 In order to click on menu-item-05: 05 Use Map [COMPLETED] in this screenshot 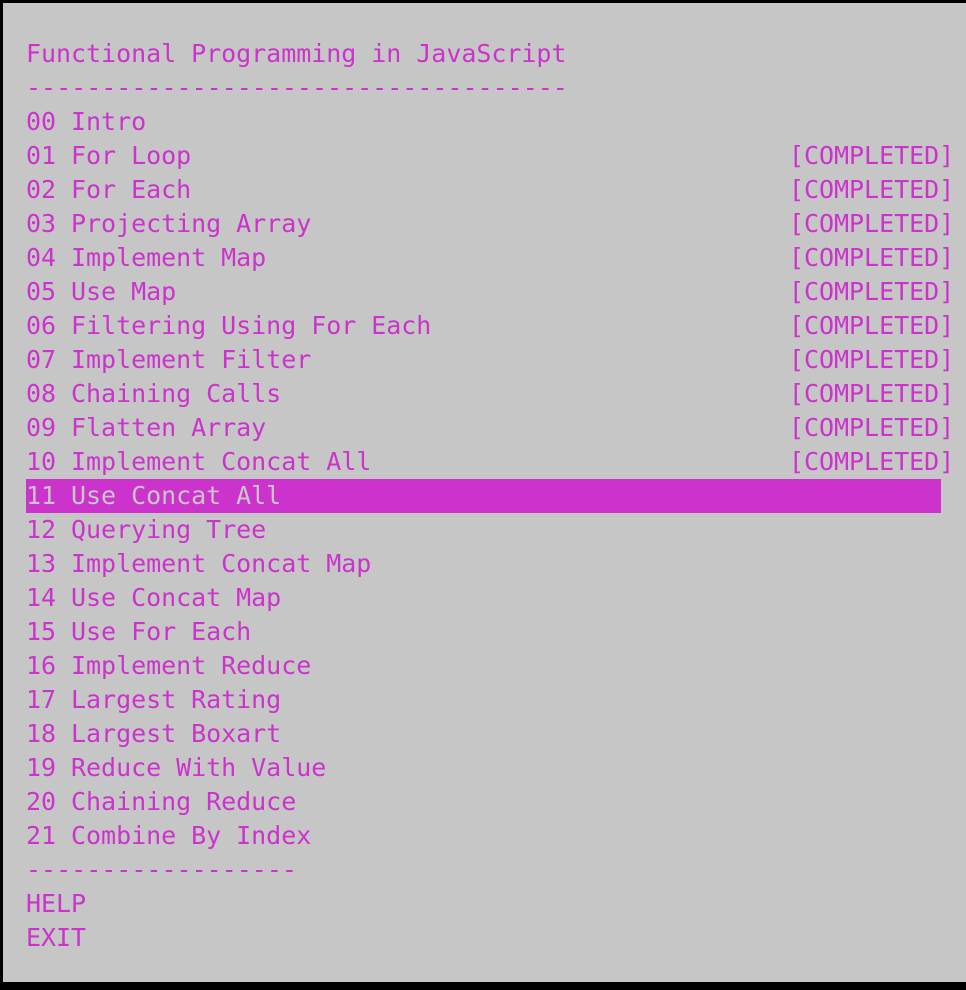, I will do `click(496, 292)`.